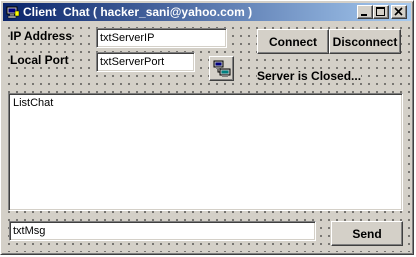  What do you see at coordinates (364, 15) in the screenshot?
I see `minimize-icon` at bounding box center [364, 15].